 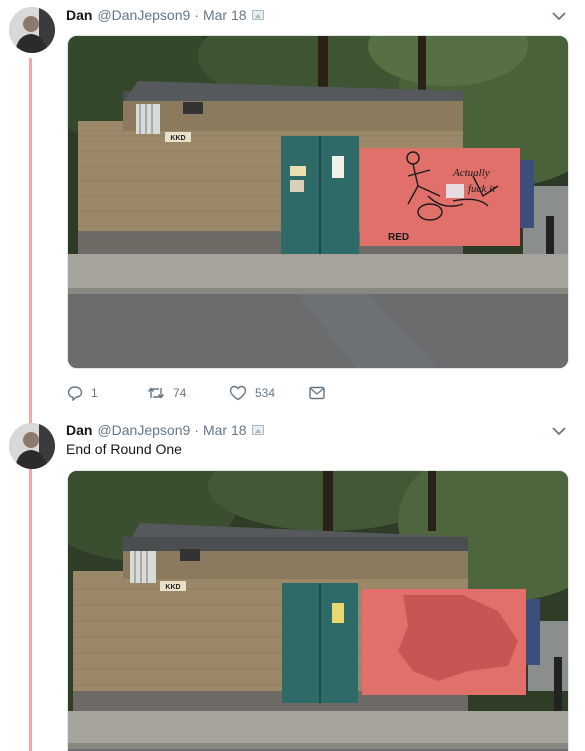 What do you see at coordinates (124, 449) in the screenshot?
I see `tweet-text: End of Round One` at bounding box center [124, 449].